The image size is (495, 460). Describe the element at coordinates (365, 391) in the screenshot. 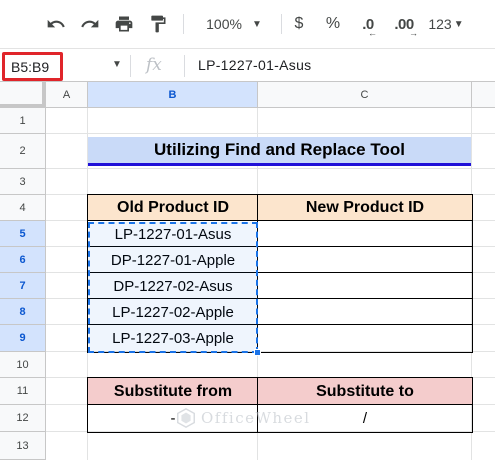

I see `header-substitute-to: Substitute to` at that location.